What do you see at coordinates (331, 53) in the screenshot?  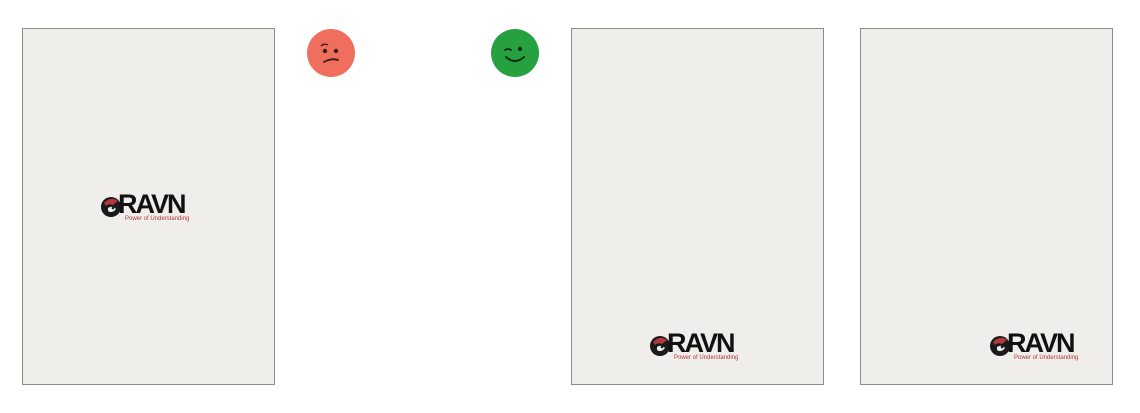 I see `confused-face-icon` at bounding box center [331, 53].